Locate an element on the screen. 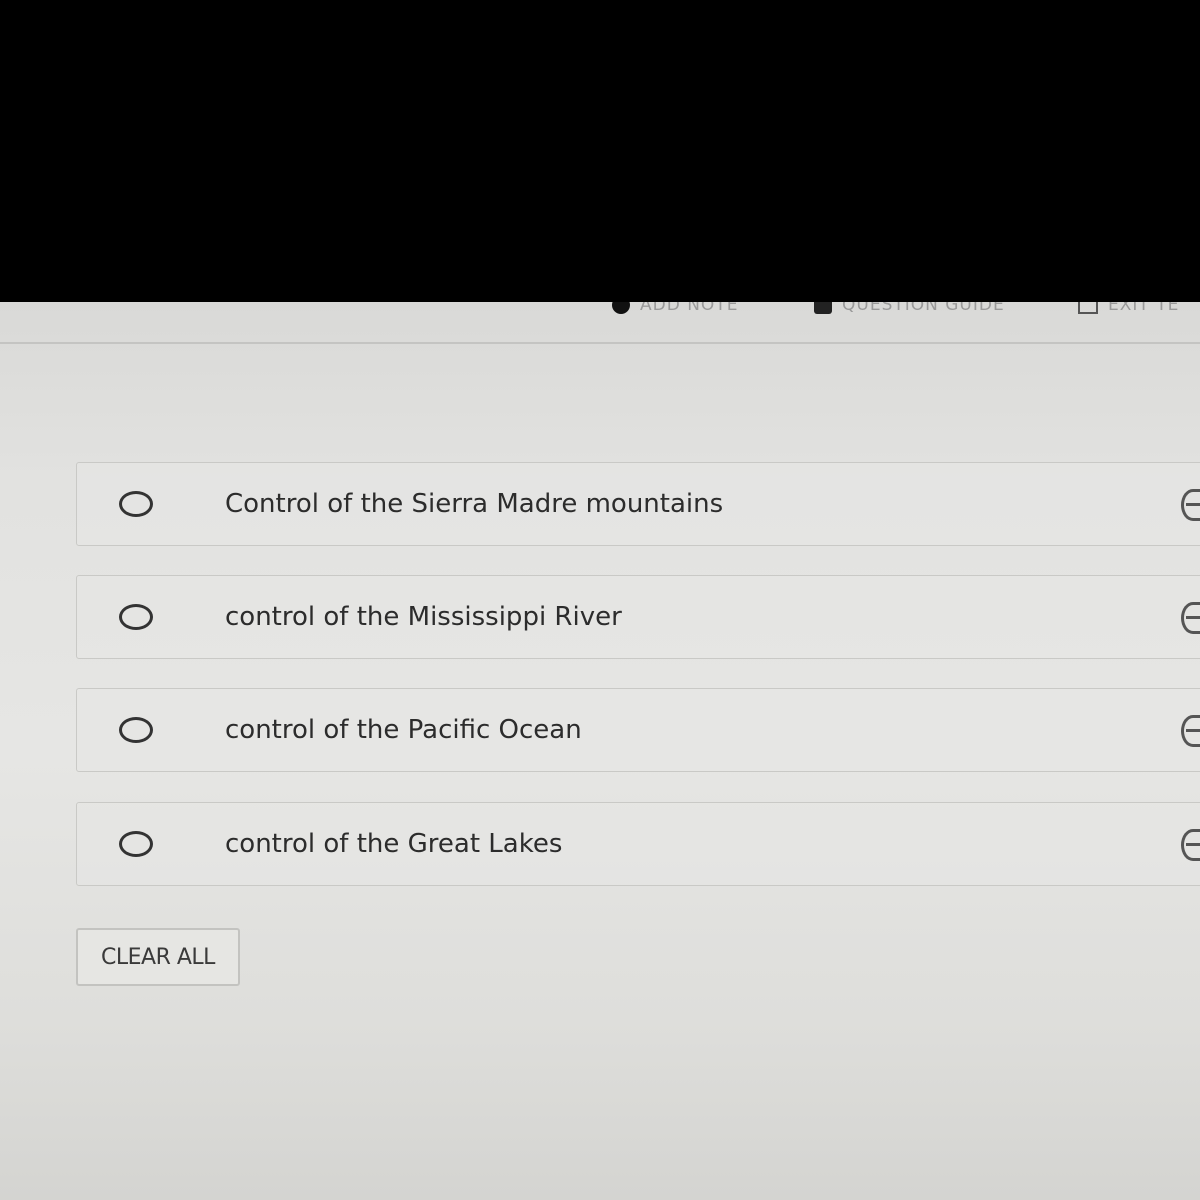  option-label: control of the Pacific Ocean is located at coordinates (403, 730).